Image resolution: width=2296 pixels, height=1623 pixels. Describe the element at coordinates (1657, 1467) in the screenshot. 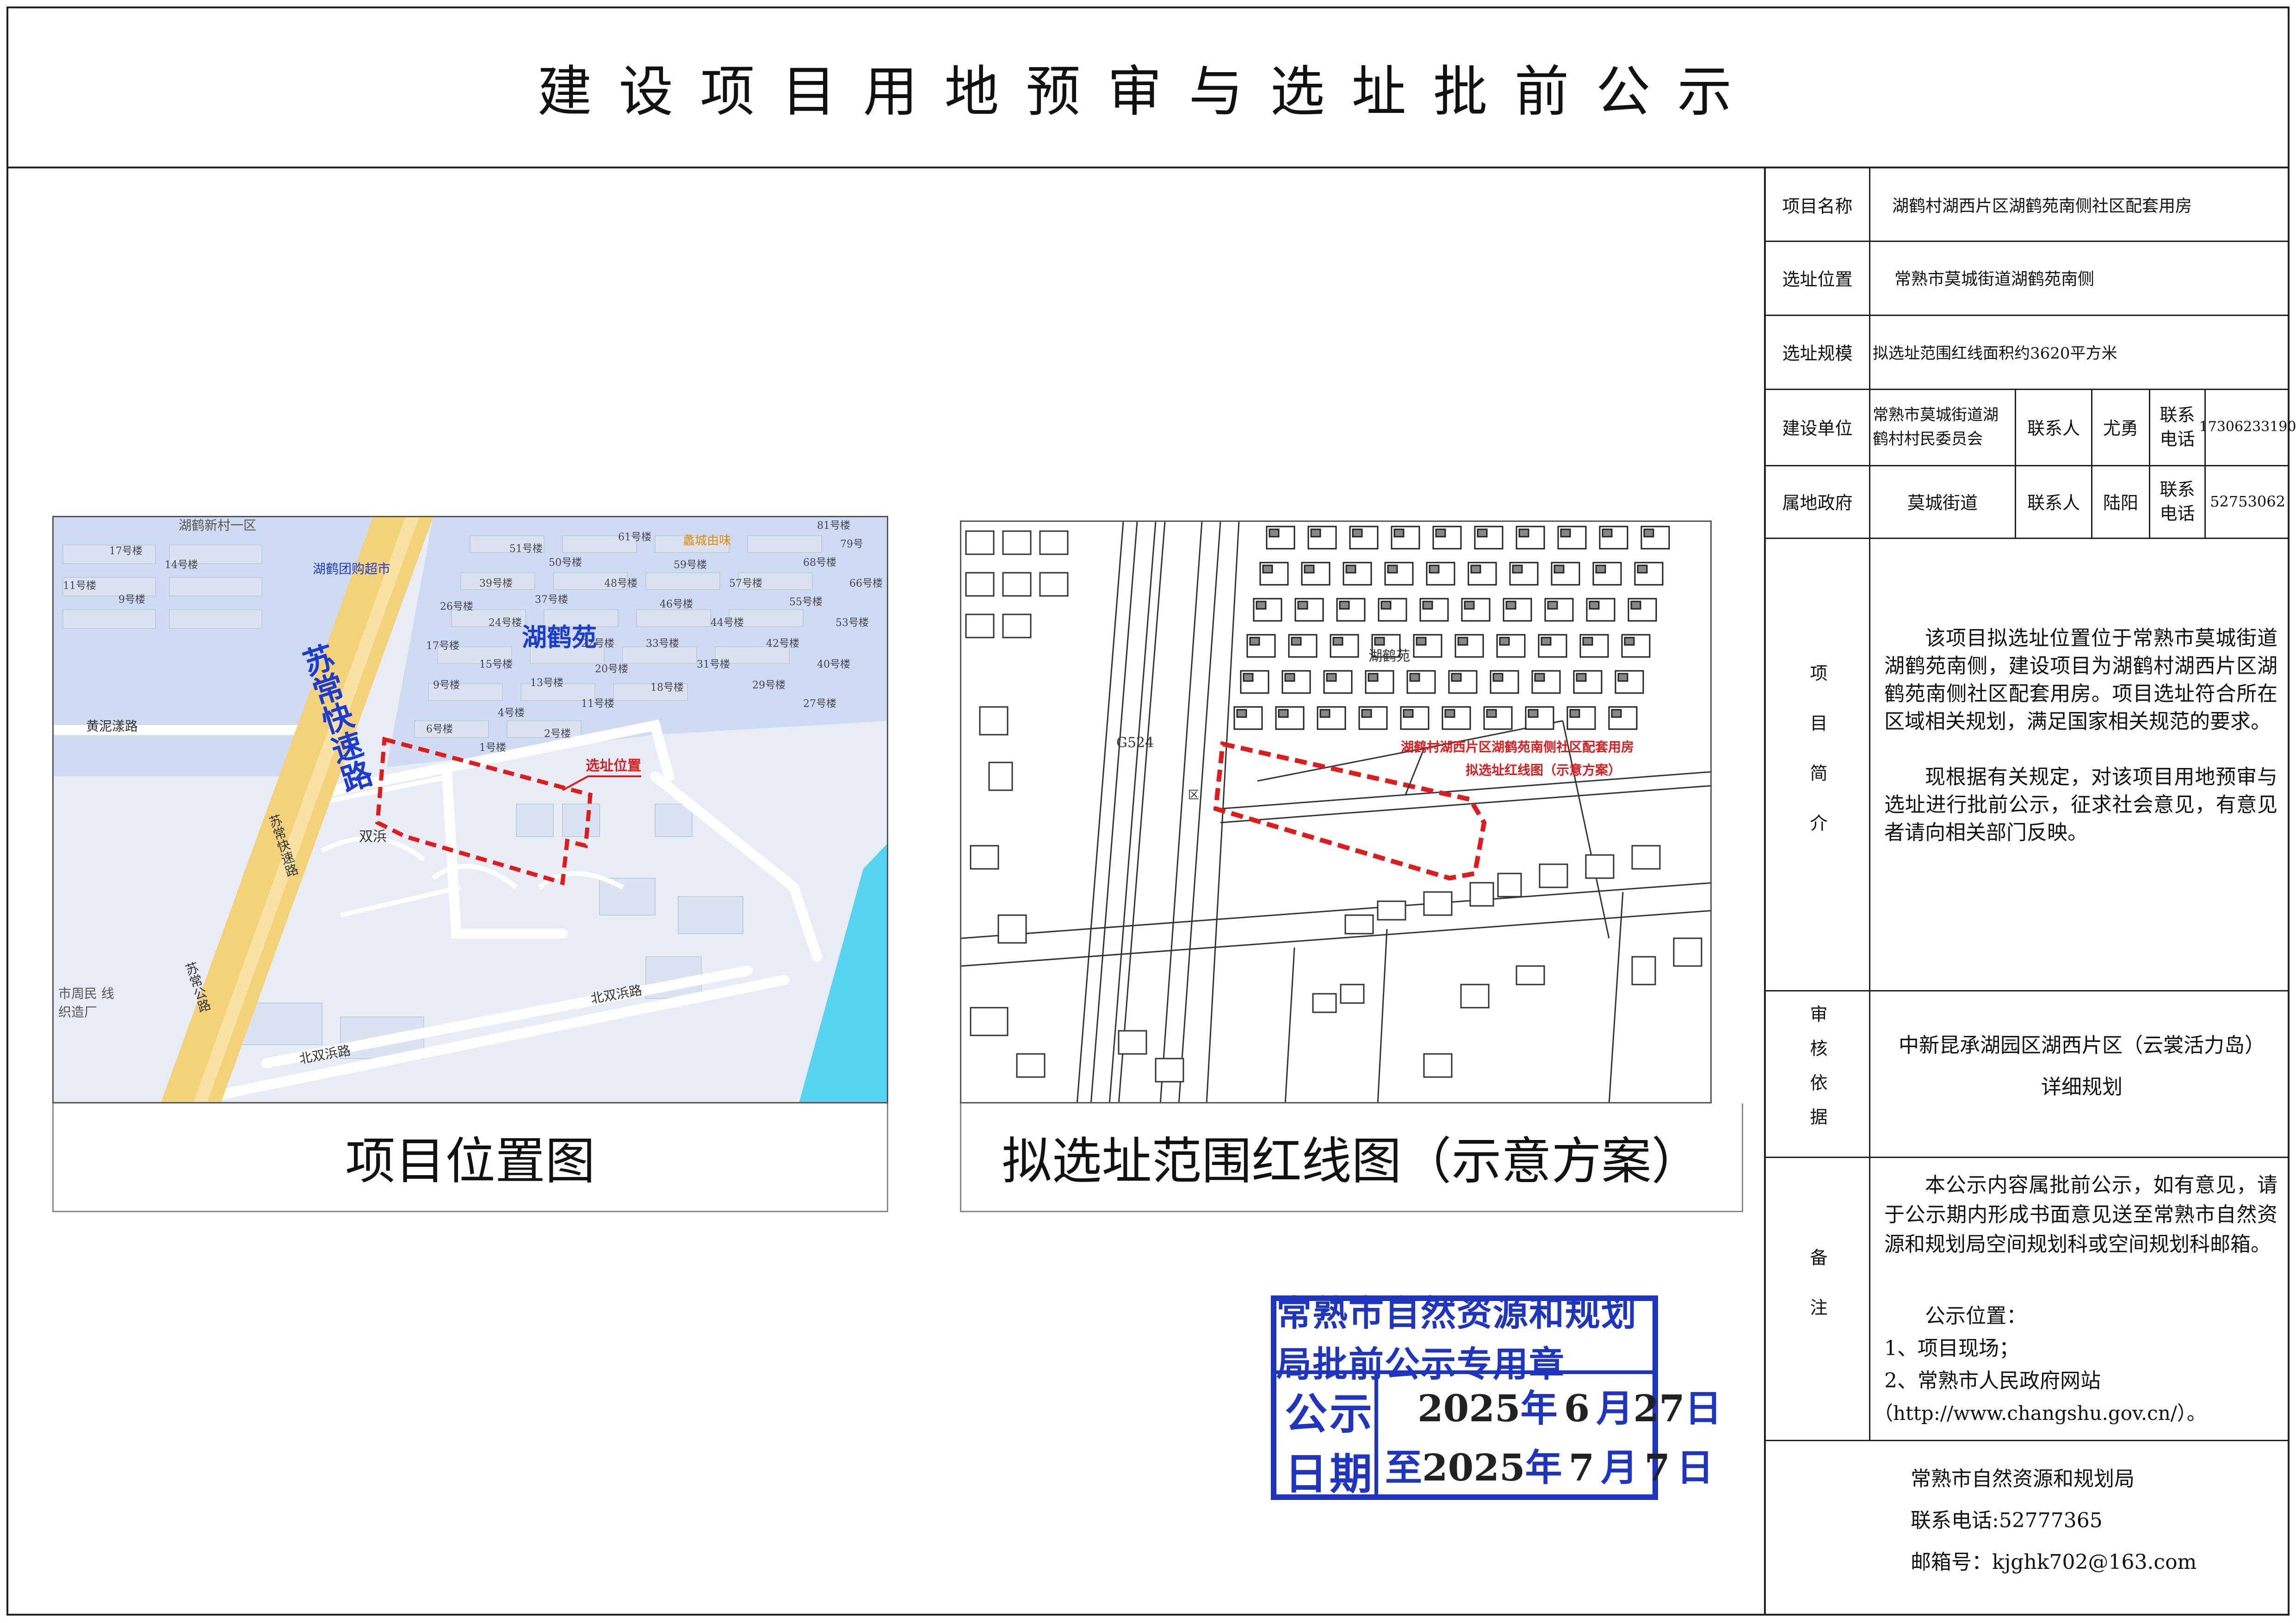

I see `stamp-day-2: 7` at that location.